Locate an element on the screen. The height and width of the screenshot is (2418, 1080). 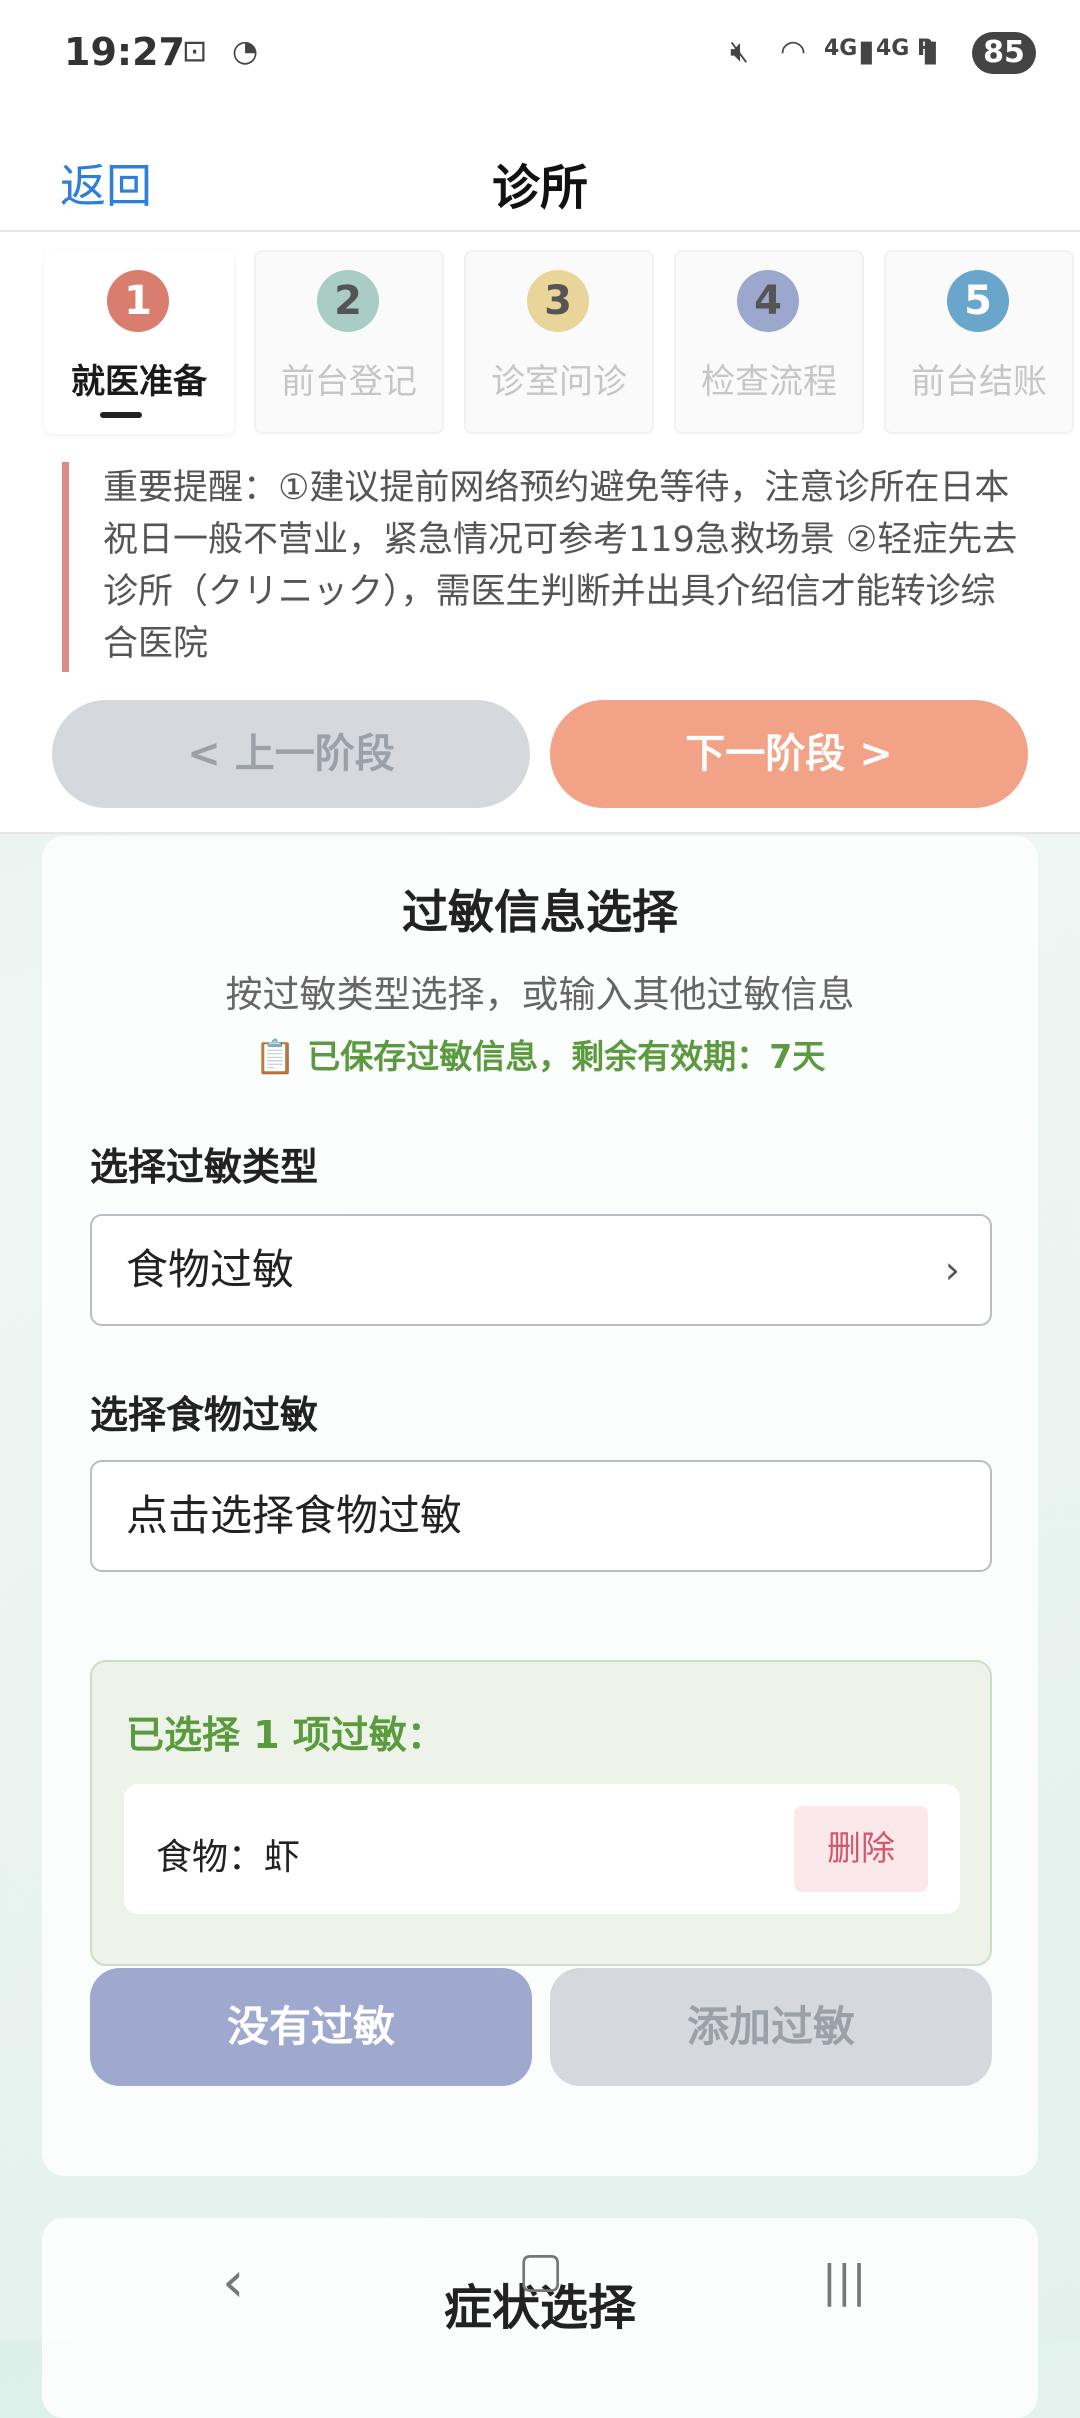
status-bar: 19:27 ⊡ ◔ 🔇︎ ◠ 4G ▮ 4G R ▮ 85 is located at coordinates (540, 55).